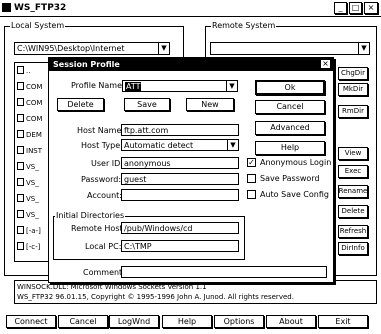  I want to click on local-file-item: DEM, so click(29, 135).